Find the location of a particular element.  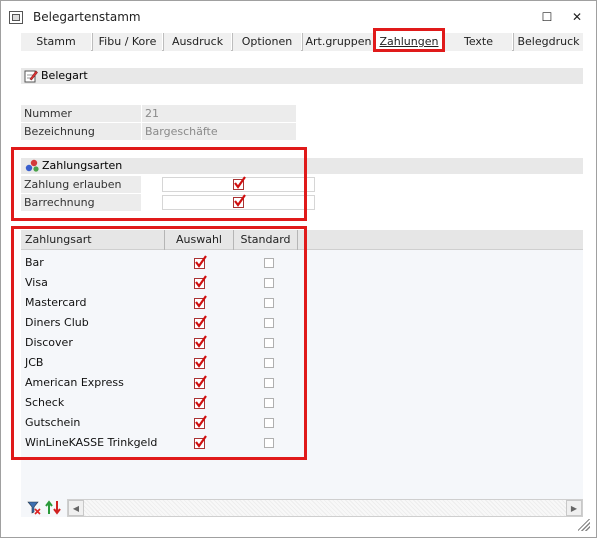

barrechnung-label: Barrechnung is located at coordinates (81, 202).